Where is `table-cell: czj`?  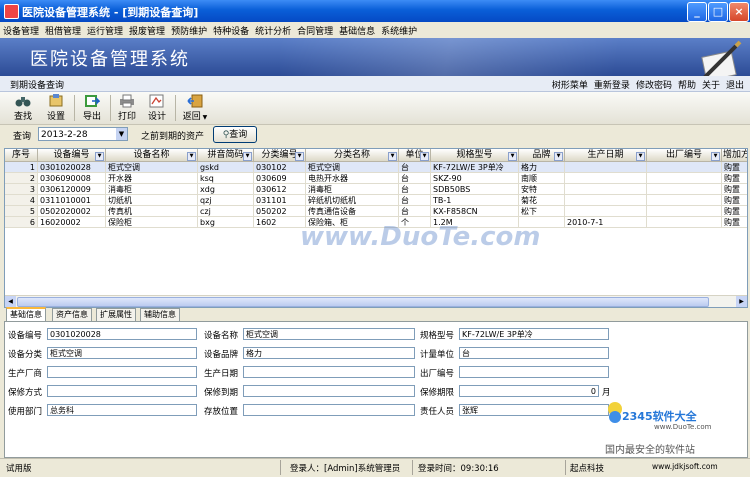
table-cell: czj is located at coordinates (226, 211).